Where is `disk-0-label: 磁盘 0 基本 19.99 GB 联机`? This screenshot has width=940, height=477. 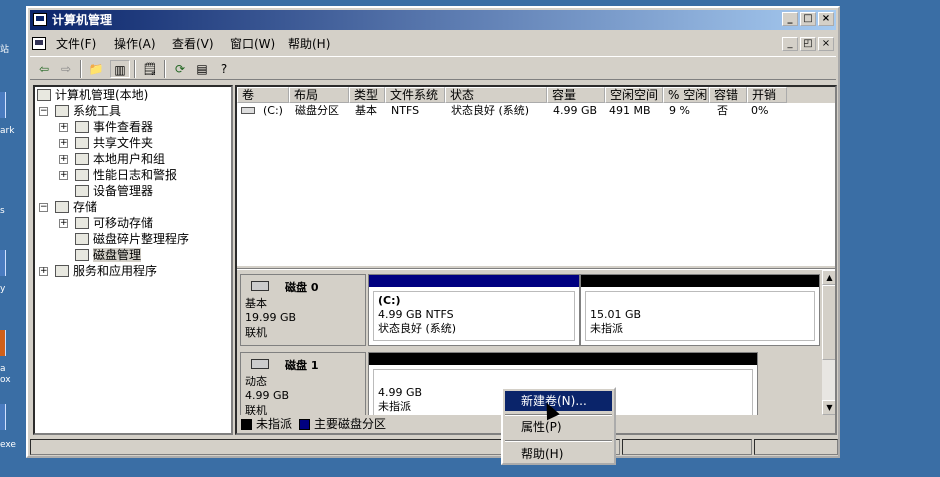
disk-0-label: 磁盘 0 基本 19.99 GB 联机 is located at coordinates (303, 310).